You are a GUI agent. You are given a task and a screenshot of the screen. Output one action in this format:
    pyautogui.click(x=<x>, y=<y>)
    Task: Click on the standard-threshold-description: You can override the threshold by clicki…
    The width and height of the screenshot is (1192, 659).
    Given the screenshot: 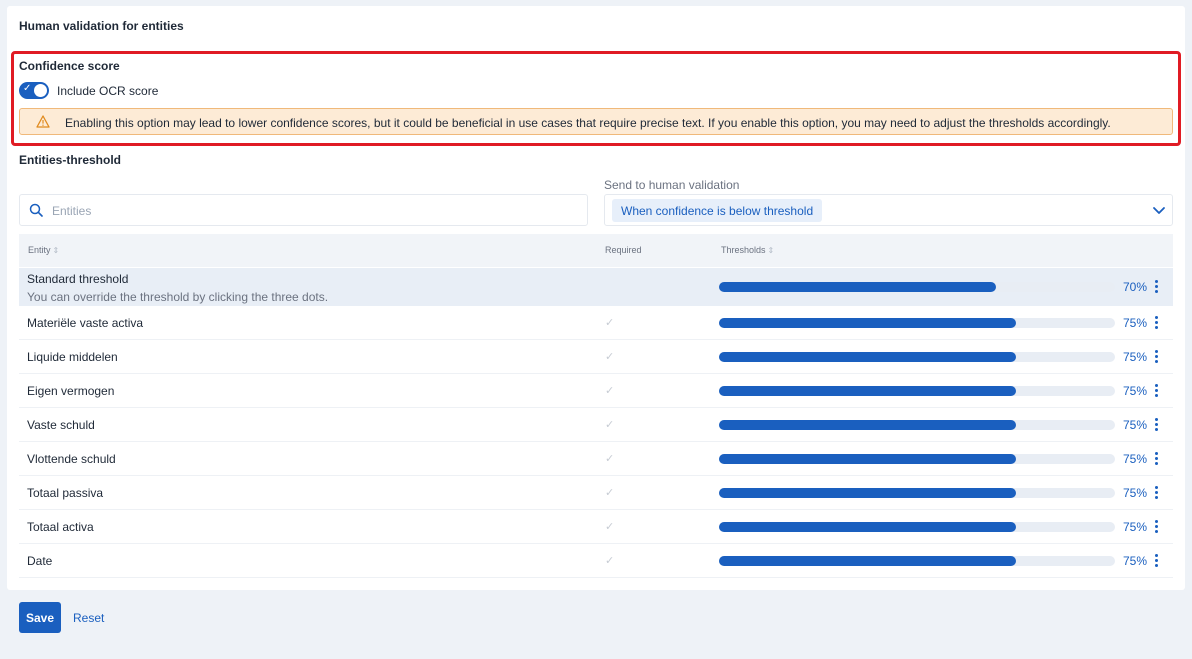 What is the action you would take?
    pyautogui.click(x=178, y=297)
    